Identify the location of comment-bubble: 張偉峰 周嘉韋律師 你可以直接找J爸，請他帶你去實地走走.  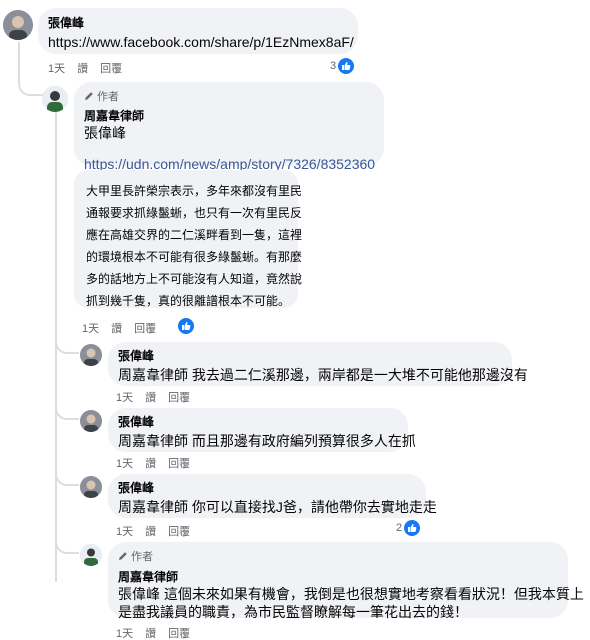
(272, 496).